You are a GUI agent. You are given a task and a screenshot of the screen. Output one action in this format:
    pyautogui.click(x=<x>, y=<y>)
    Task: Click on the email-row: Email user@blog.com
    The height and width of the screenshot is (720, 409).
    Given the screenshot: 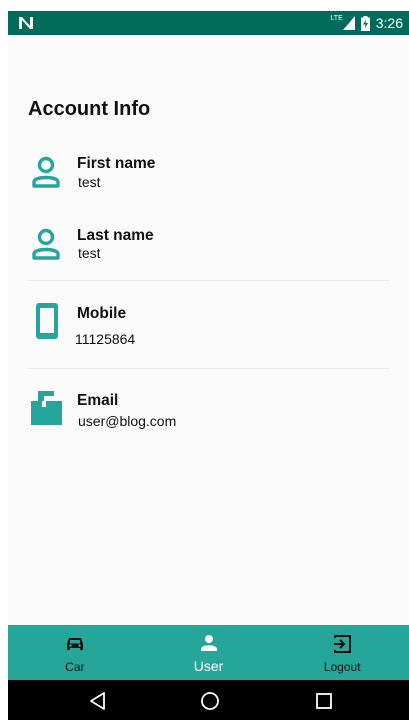 What is the action you would take?
    pyautogui.click(x=208, y=413)
    